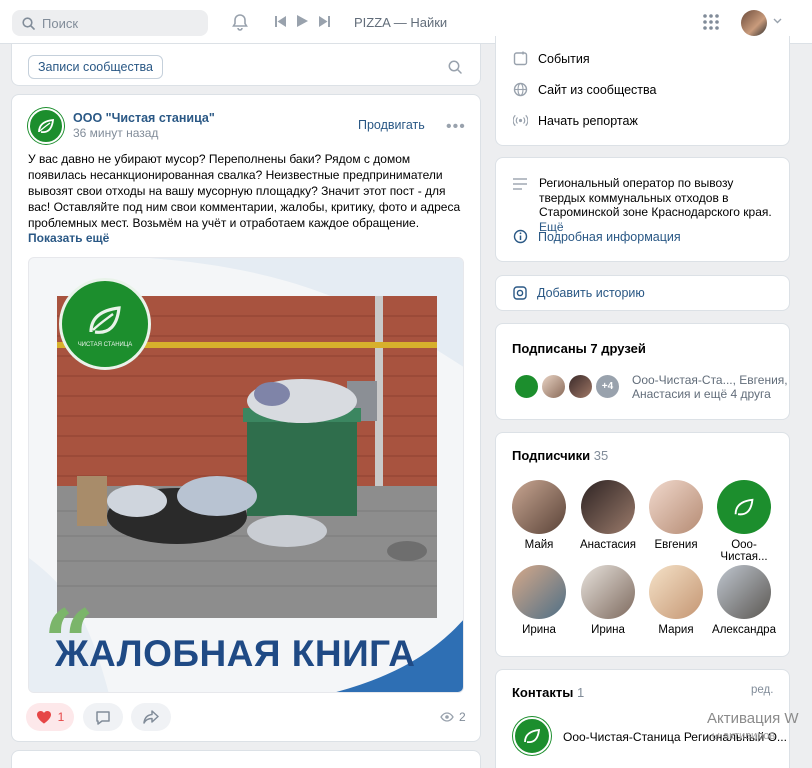  I want to click on like-button: 1, so click(50, 717).